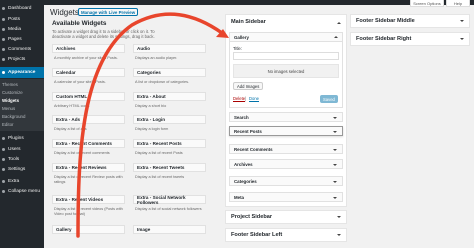 This screenshot has width=474, height=248. Describe the element at coordinates (3, 72) in the screenshot. I see `brush-icon` at that location.